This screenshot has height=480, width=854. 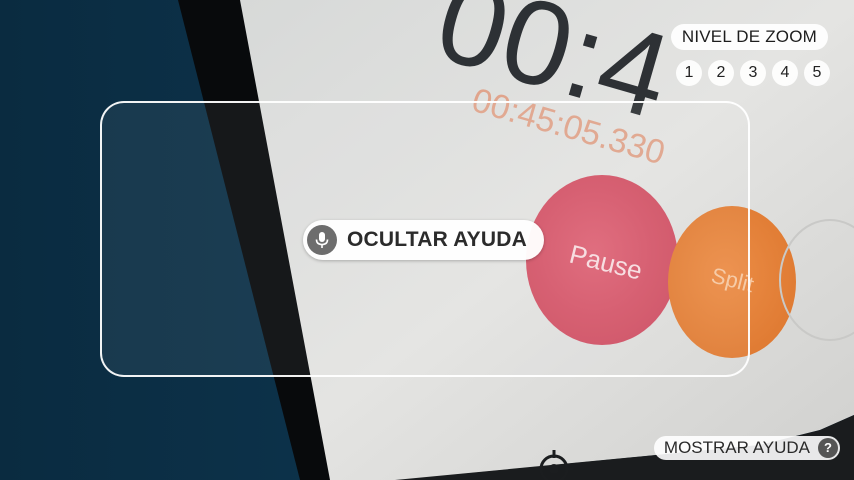 I want to click on zoom-level-3: 3, so click(x=753, y=73).